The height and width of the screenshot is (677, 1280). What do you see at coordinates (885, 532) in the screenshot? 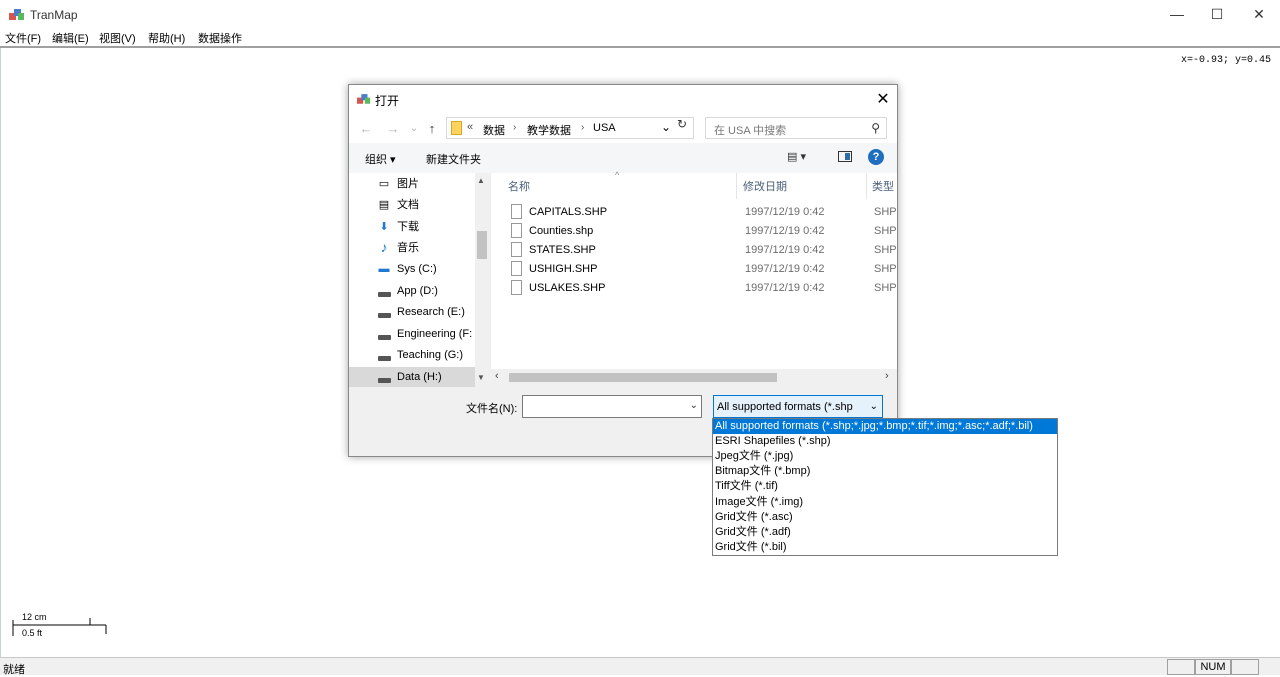
I see `file-type-option: Grid文件 (*.adf)` at bounding box center [885, 532].